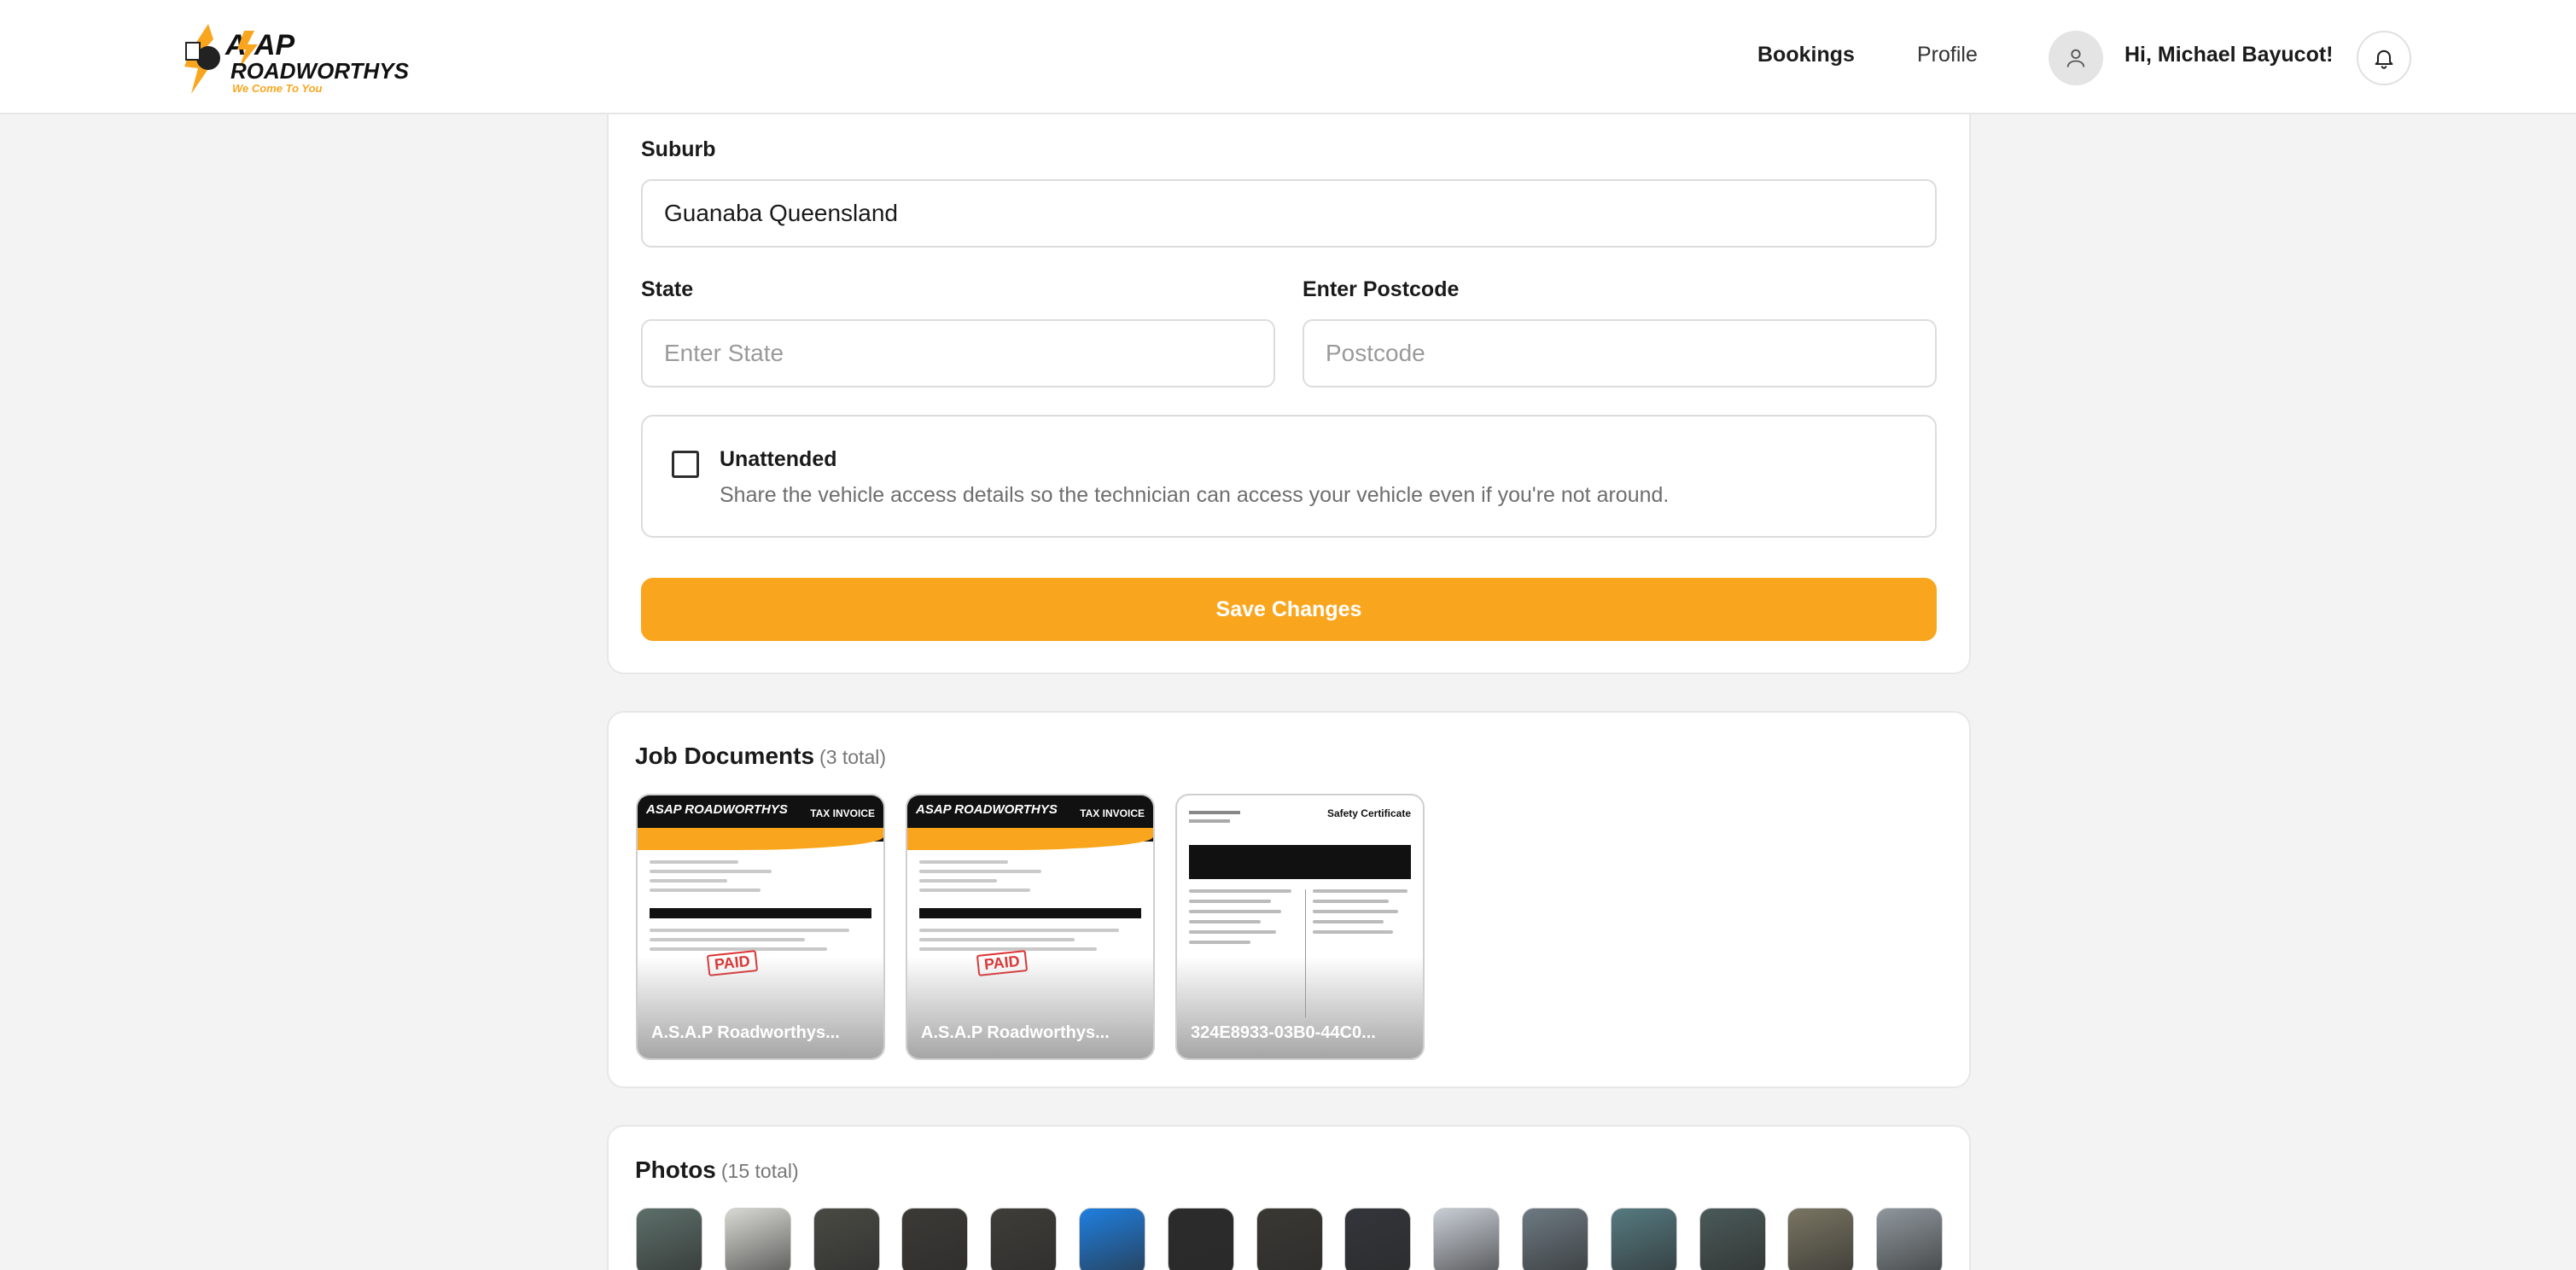 This screenshot has height=1270, width=2576. Describe the element at coordinates (958, 353) in the screenshot. I see `state-input` at that location.